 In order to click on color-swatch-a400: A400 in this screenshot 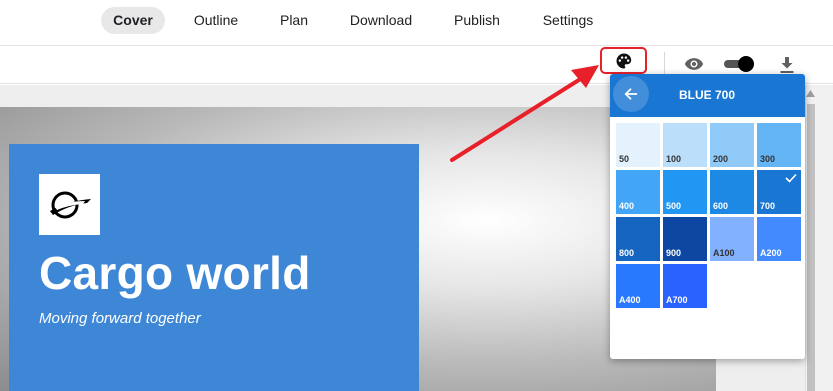, I will do `click(638, 286)`.